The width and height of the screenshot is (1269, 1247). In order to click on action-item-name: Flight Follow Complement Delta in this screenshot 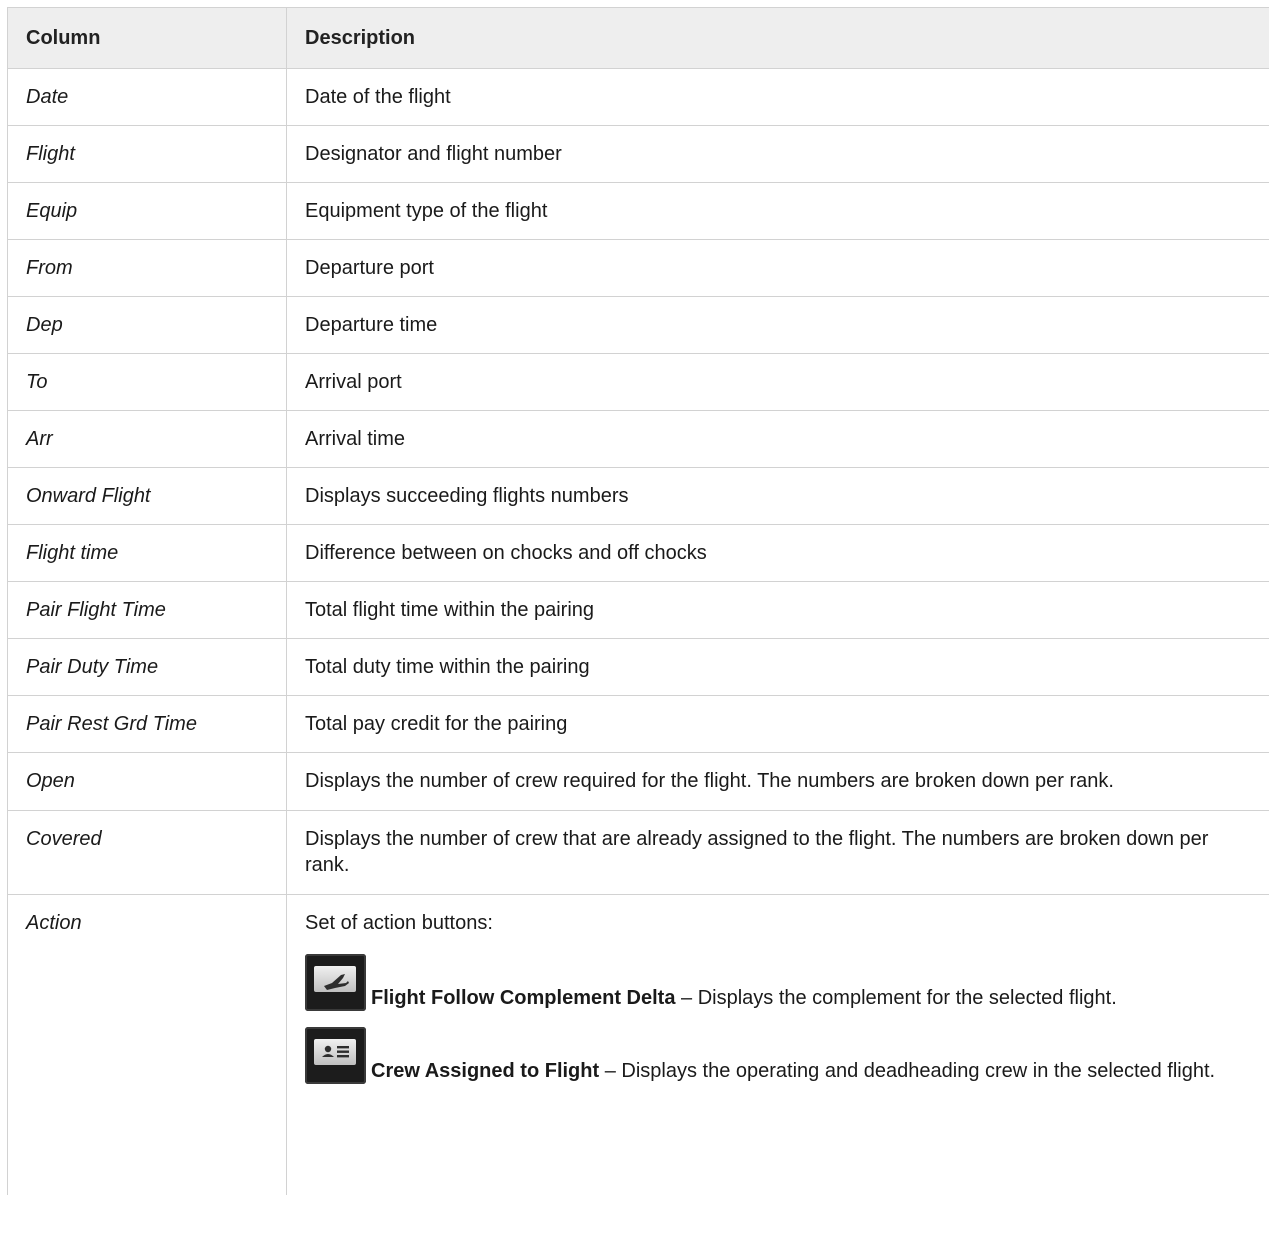, I will do `click(523, 998)`.